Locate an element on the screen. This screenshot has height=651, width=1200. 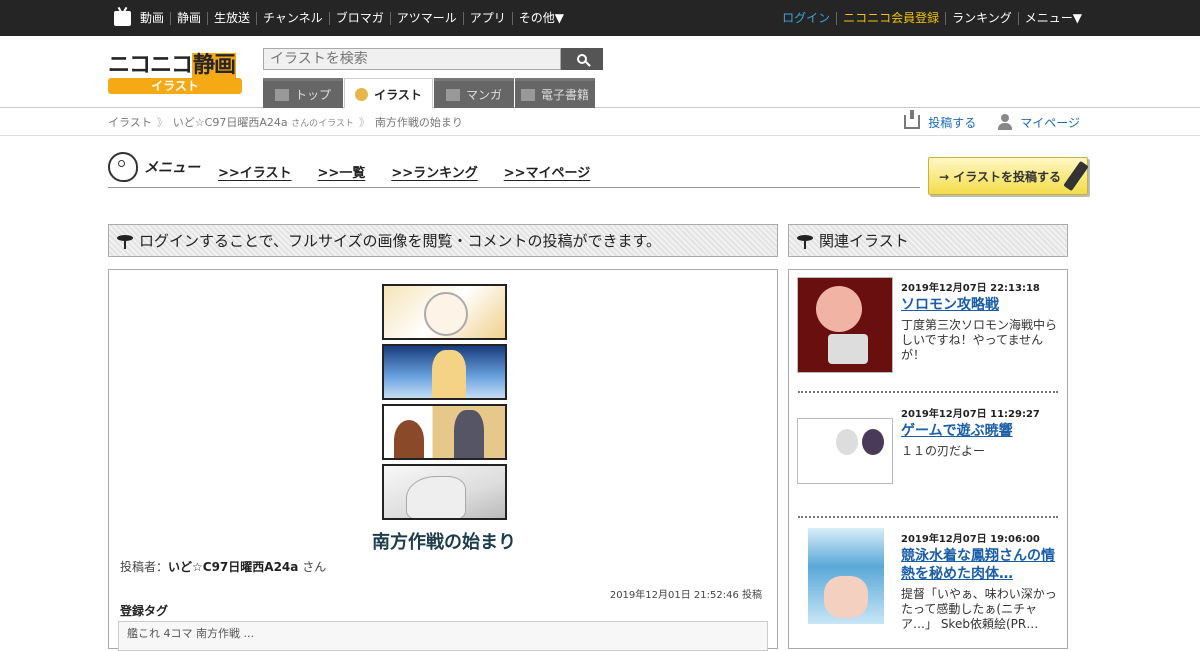
search-form is located at coordinates (433, 59).